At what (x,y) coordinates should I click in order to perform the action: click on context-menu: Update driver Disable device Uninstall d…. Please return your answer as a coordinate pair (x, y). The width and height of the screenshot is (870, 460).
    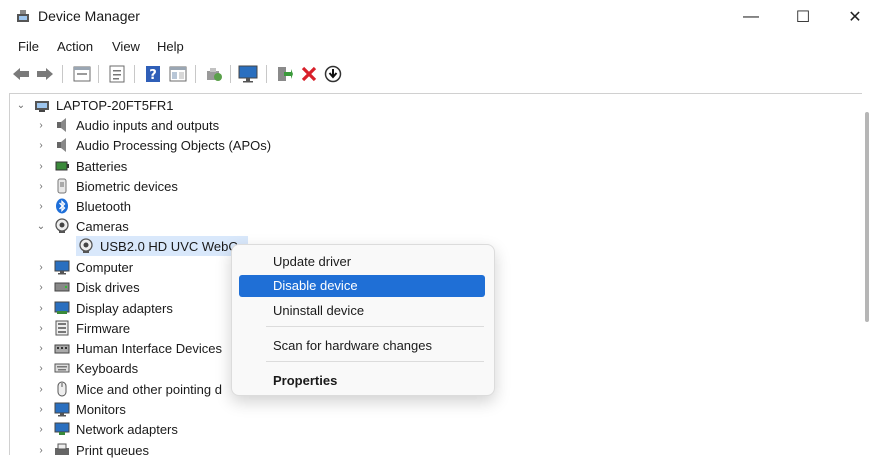
    Looking at the image, I should click on (363, 320).